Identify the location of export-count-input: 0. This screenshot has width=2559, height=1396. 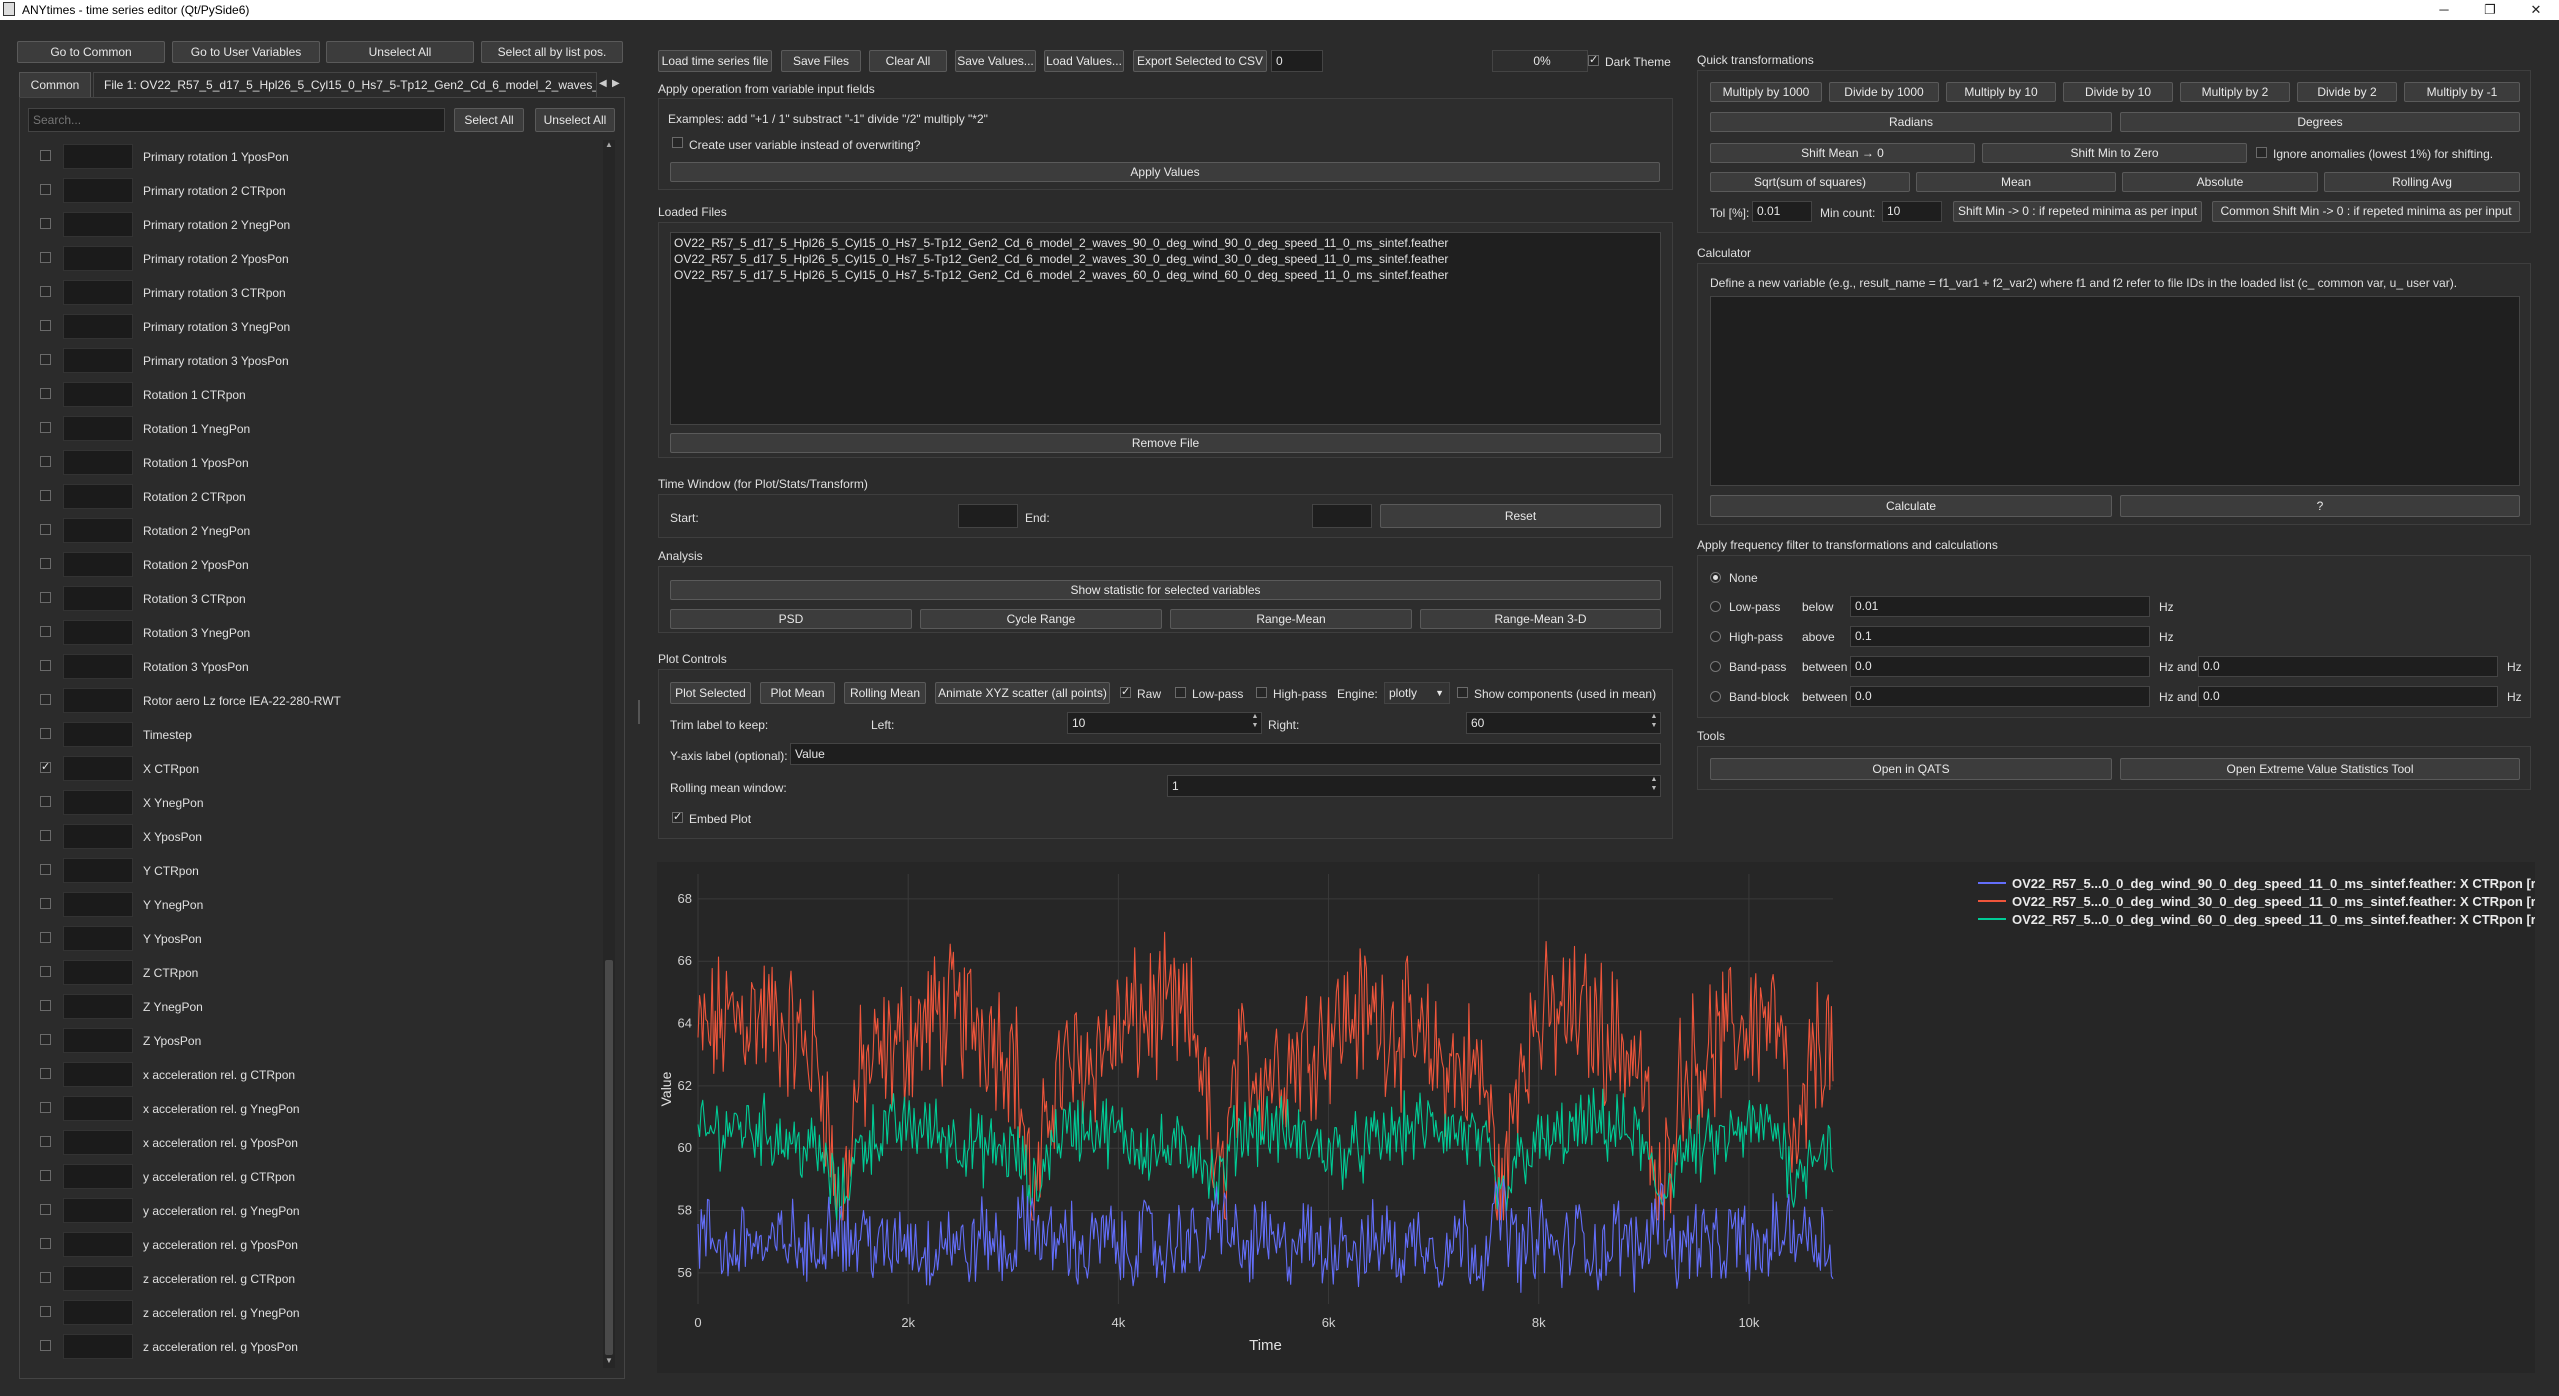
(1297, 61).